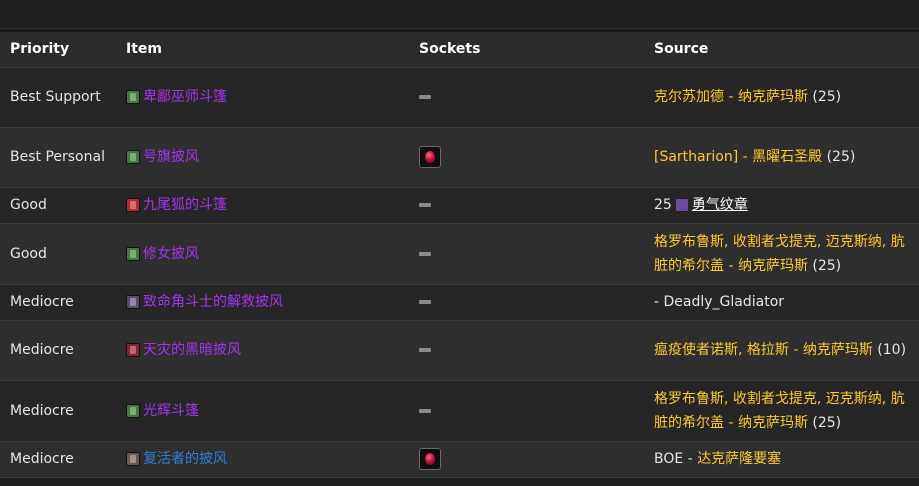  I want to click on source-link: [Sartharion] - 黑曜石圣殿, so click(738, 157).